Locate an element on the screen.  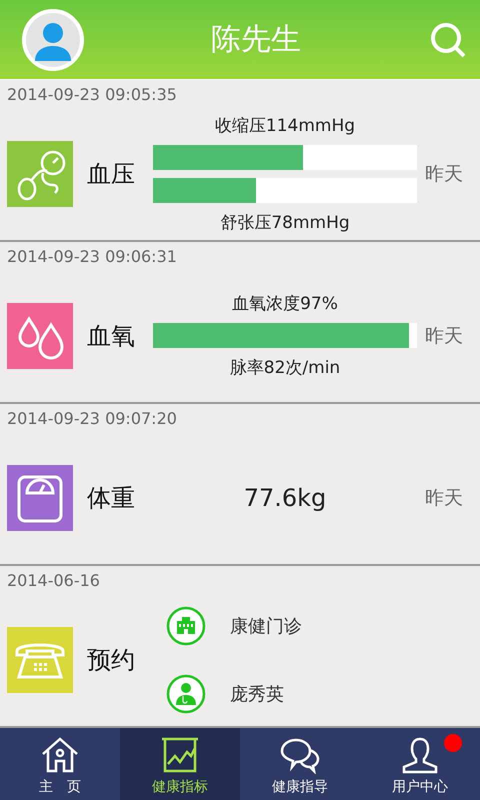
hospital-icon is located at coordinates (186, 626).